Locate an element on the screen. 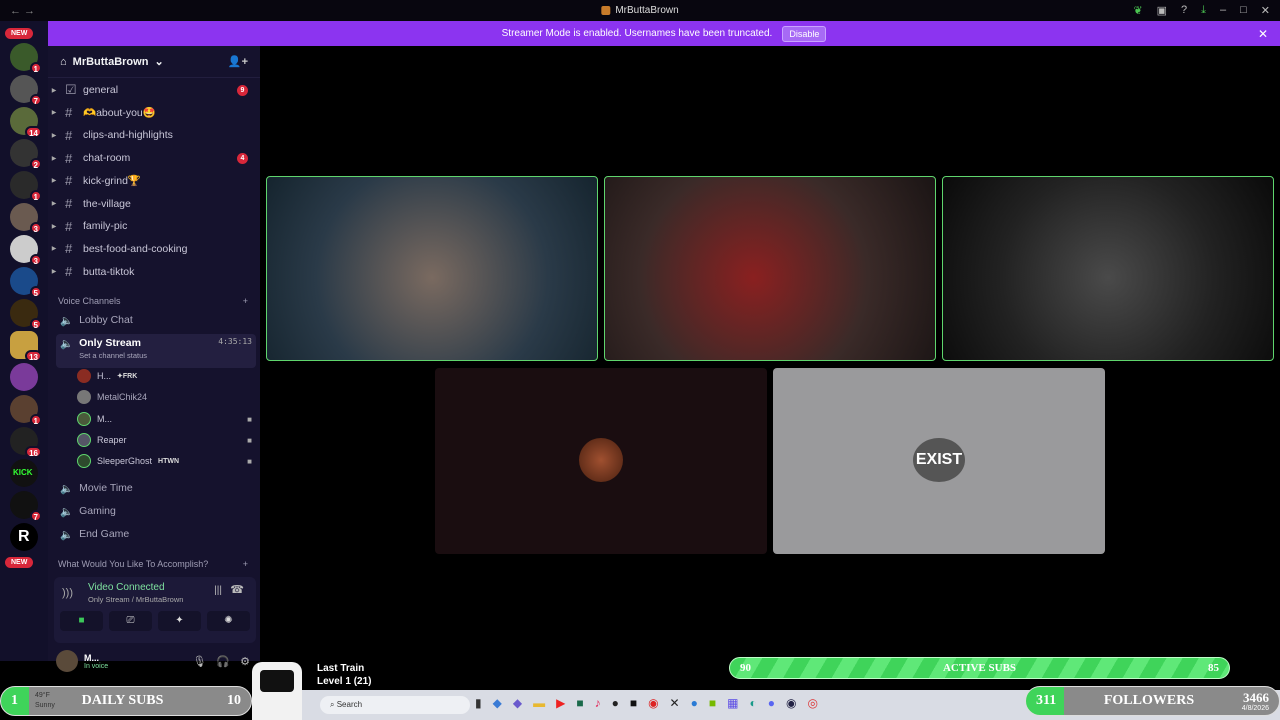 The height and width of the screenshot is (720, 1280). voice-category: Voice Channels + is located at coordinates (153, 301).